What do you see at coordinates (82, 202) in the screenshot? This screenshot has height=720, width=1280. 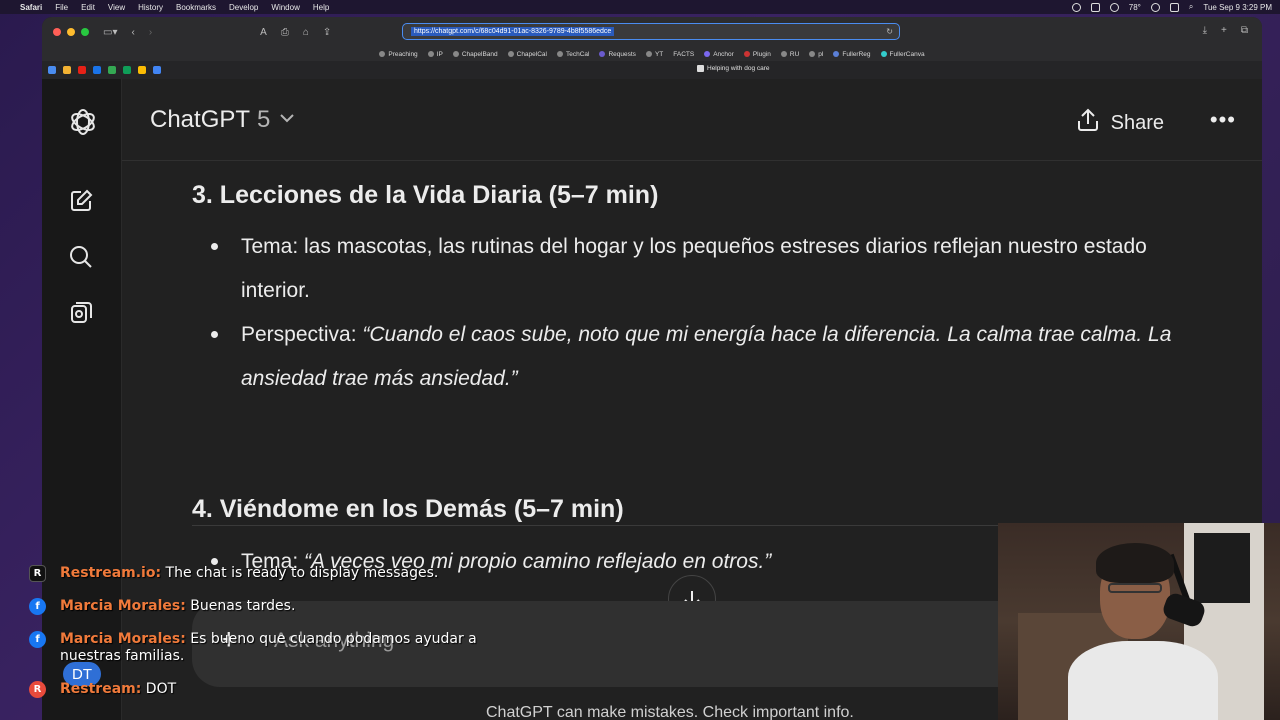 I see `new-chat-icon` at bounding box center [82, 202].